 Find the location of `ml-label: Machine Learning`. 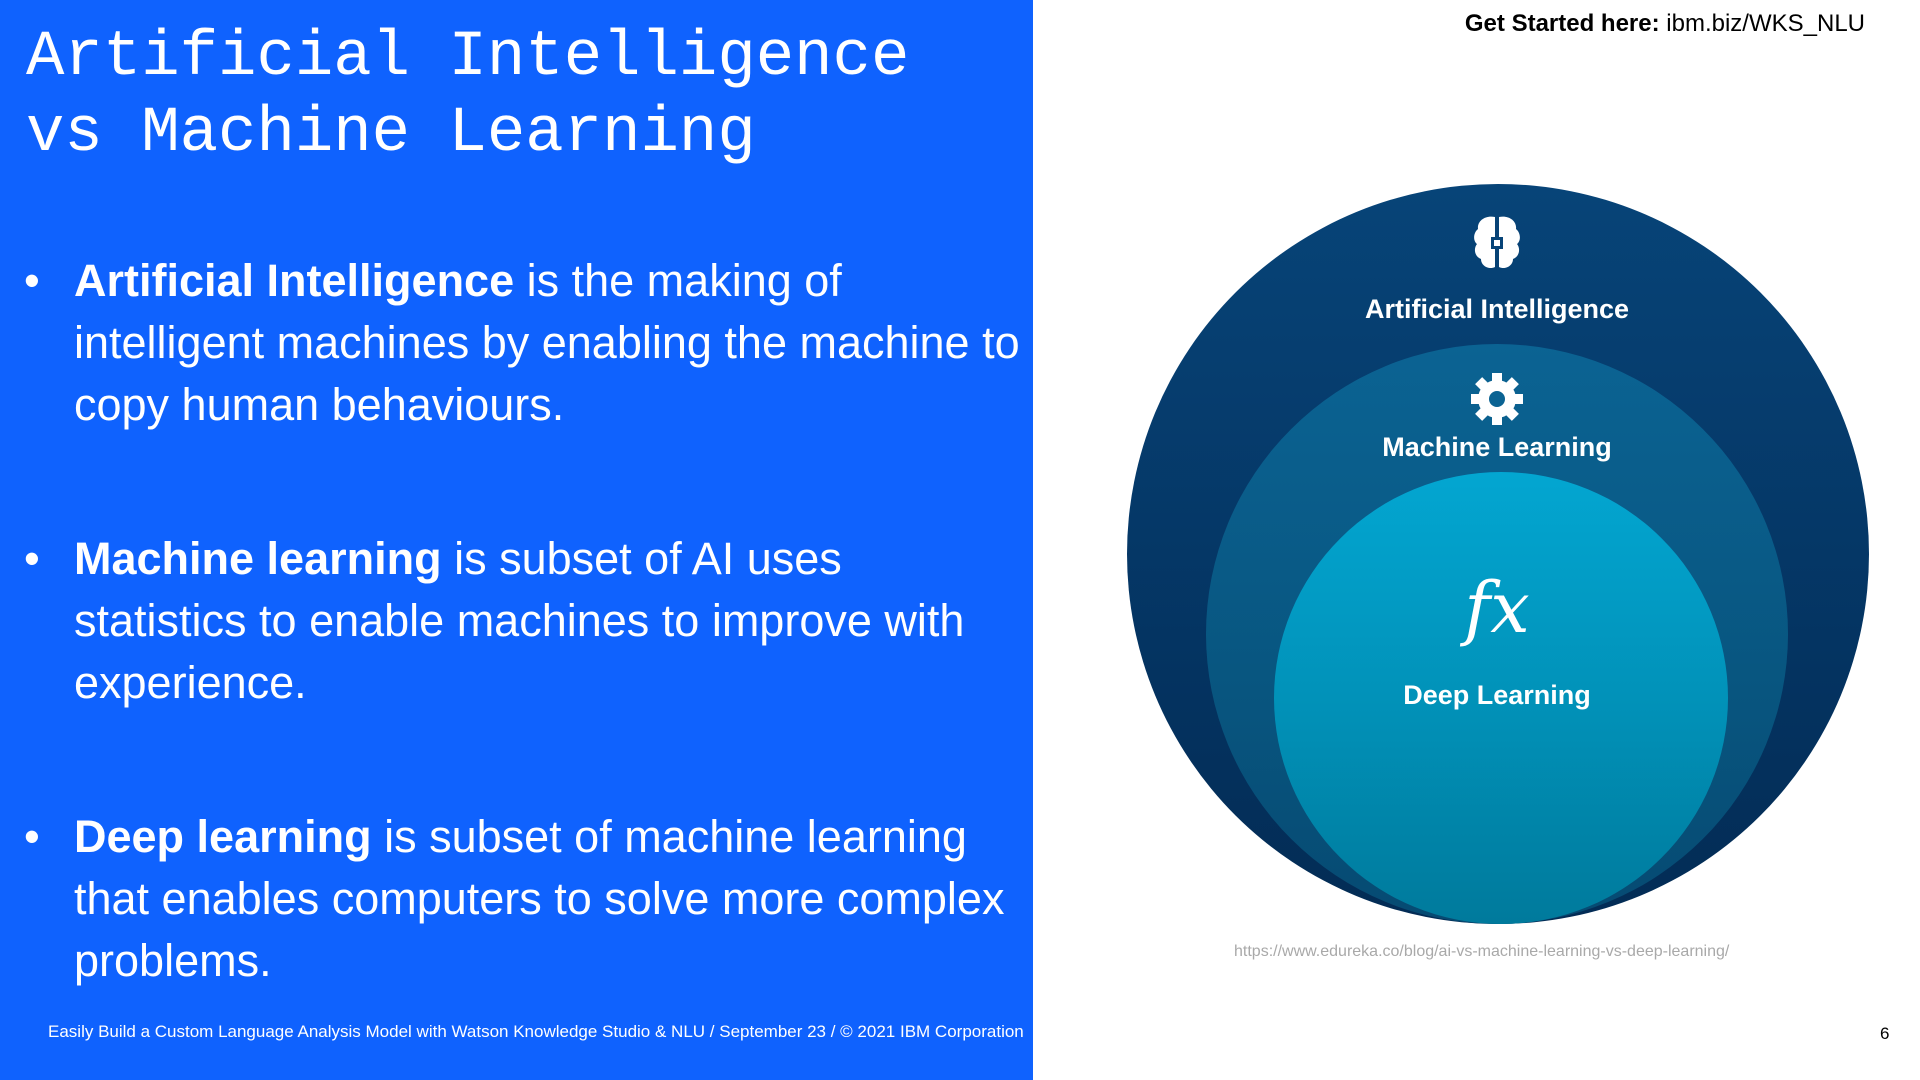

ml-label: Machine Learning is located at coordinates (1497, 447).